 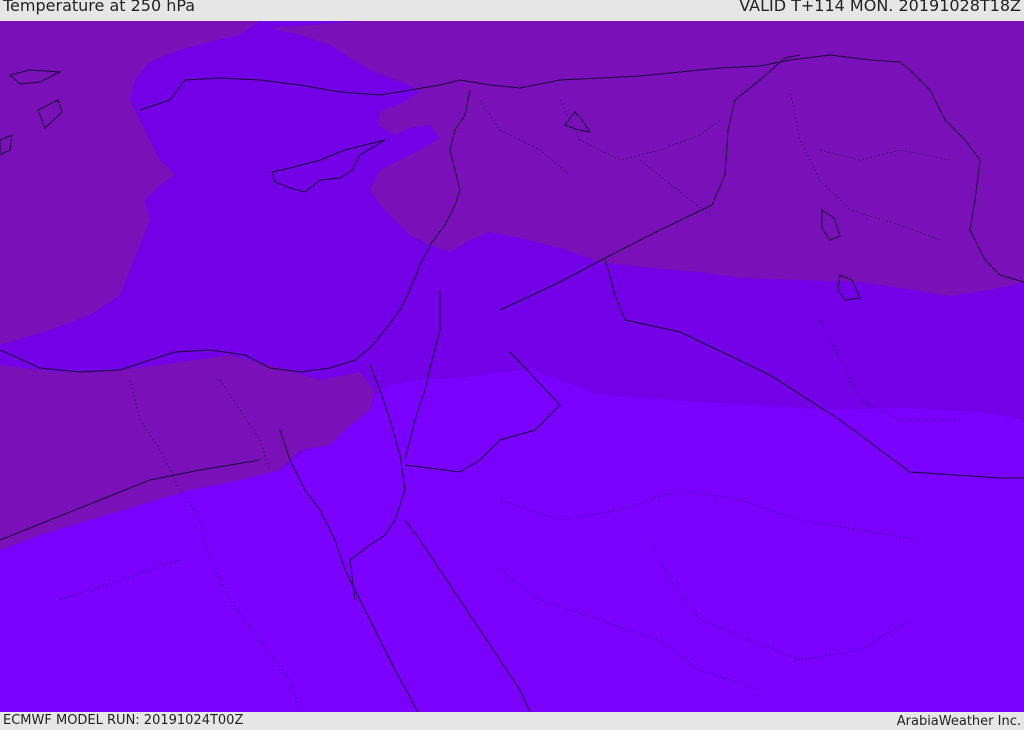 I want to click on valid-time: VALID T+114 MON. 20191028T18Z, so click(x=880, y=7).